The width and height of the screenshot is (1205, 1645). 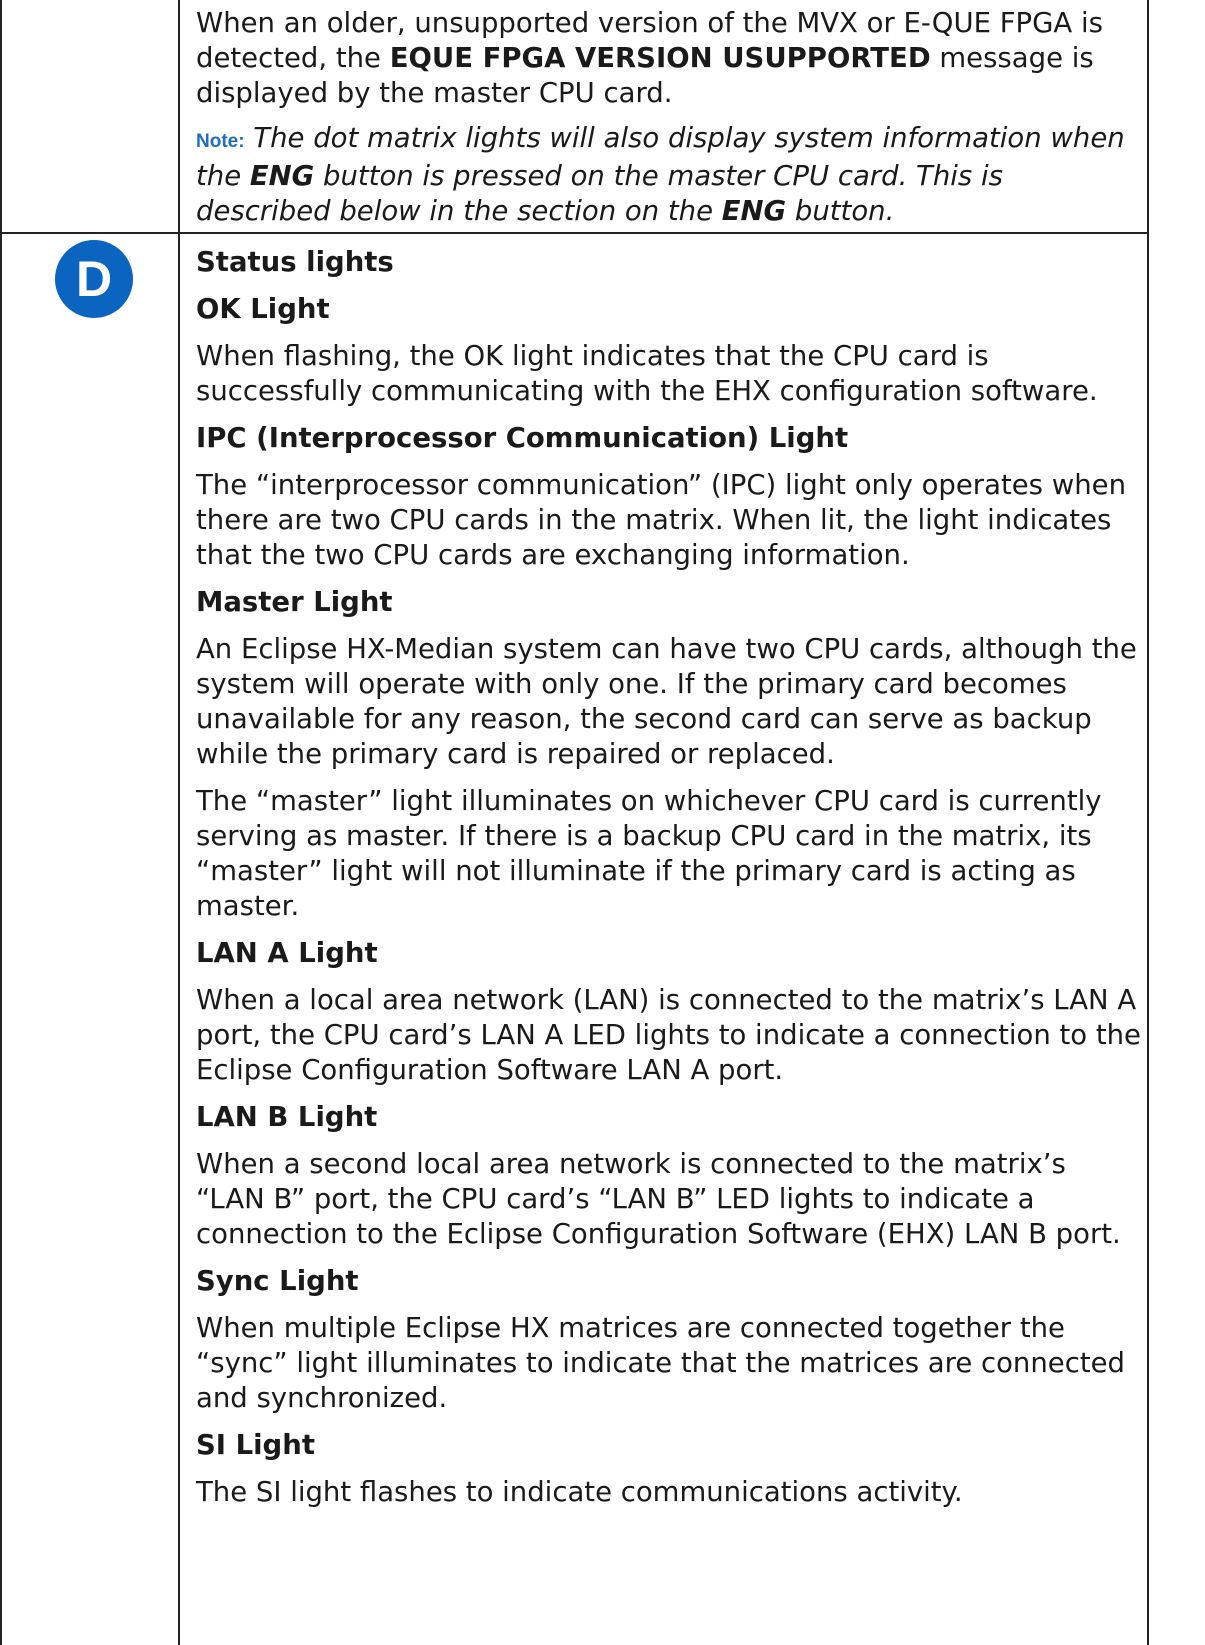 I want to click on table-column-divider, so click(x=179, y=822).